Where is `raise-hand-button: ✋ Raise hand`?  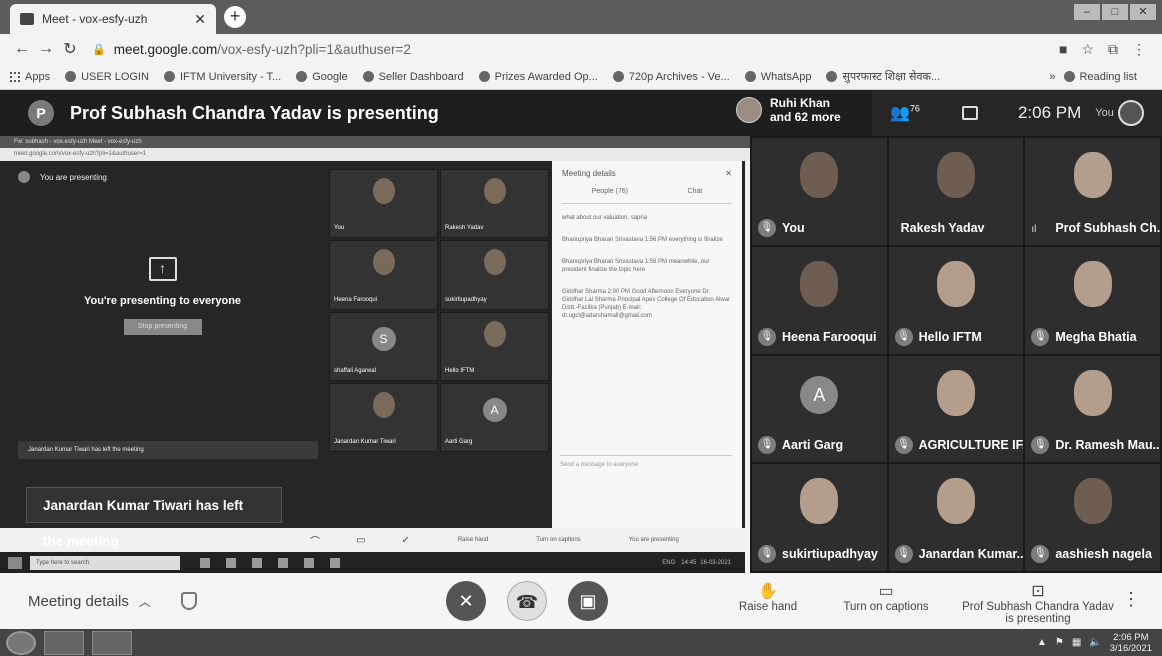 raise-hand-button: ✋ Raise hand is located at coordinates (768, 597).